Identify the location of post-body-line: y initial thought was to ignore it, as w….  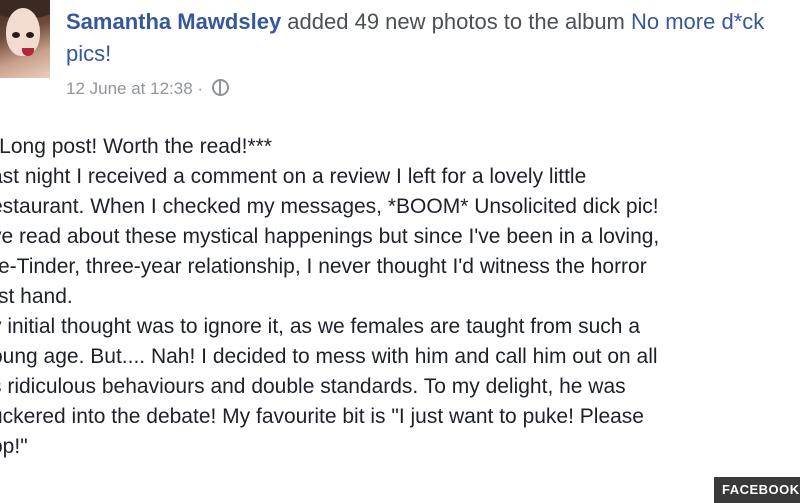
(320, 326).